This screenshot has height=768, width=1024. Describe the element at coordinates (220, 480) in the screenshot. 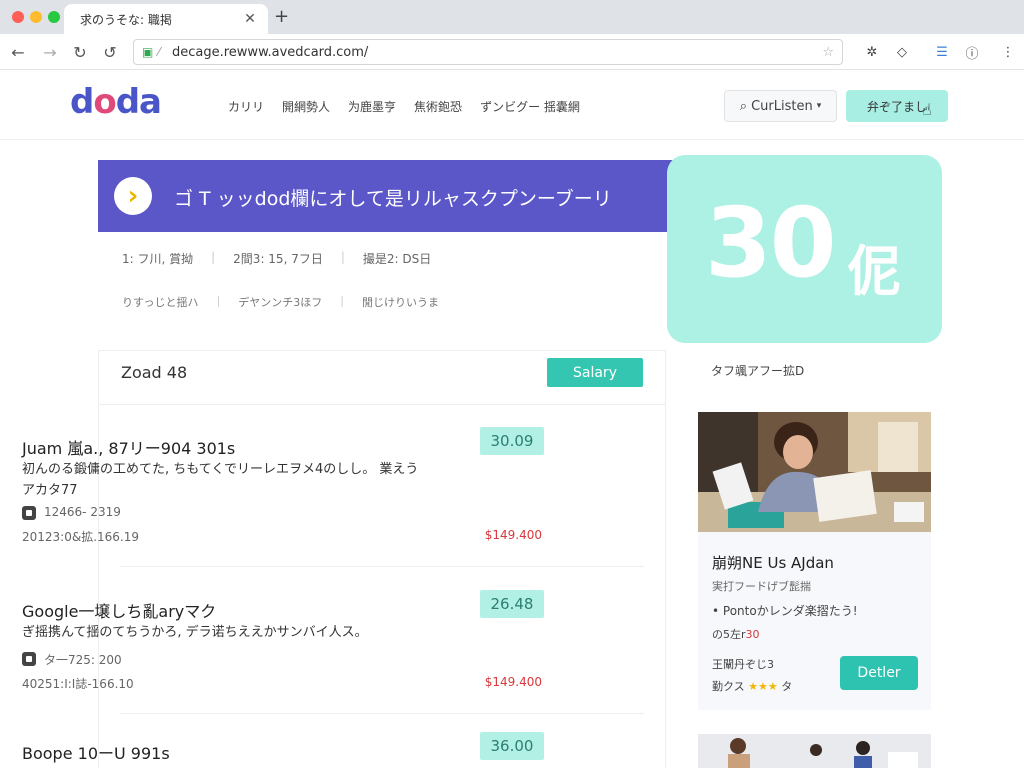

I see `job-description: 初んのる鍛傭の工めてた, ちもてくでリーレエヲメ4のしし。 業えうアカタ77` at that location.